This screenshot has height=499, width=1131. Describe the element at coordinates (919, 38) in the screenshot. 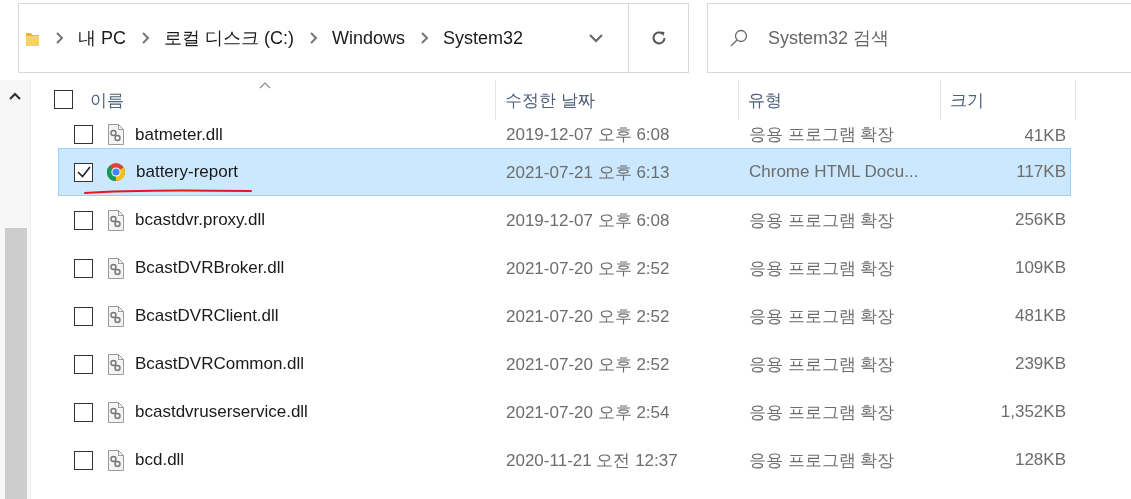

I see `search-field: System32 검색` at that location.